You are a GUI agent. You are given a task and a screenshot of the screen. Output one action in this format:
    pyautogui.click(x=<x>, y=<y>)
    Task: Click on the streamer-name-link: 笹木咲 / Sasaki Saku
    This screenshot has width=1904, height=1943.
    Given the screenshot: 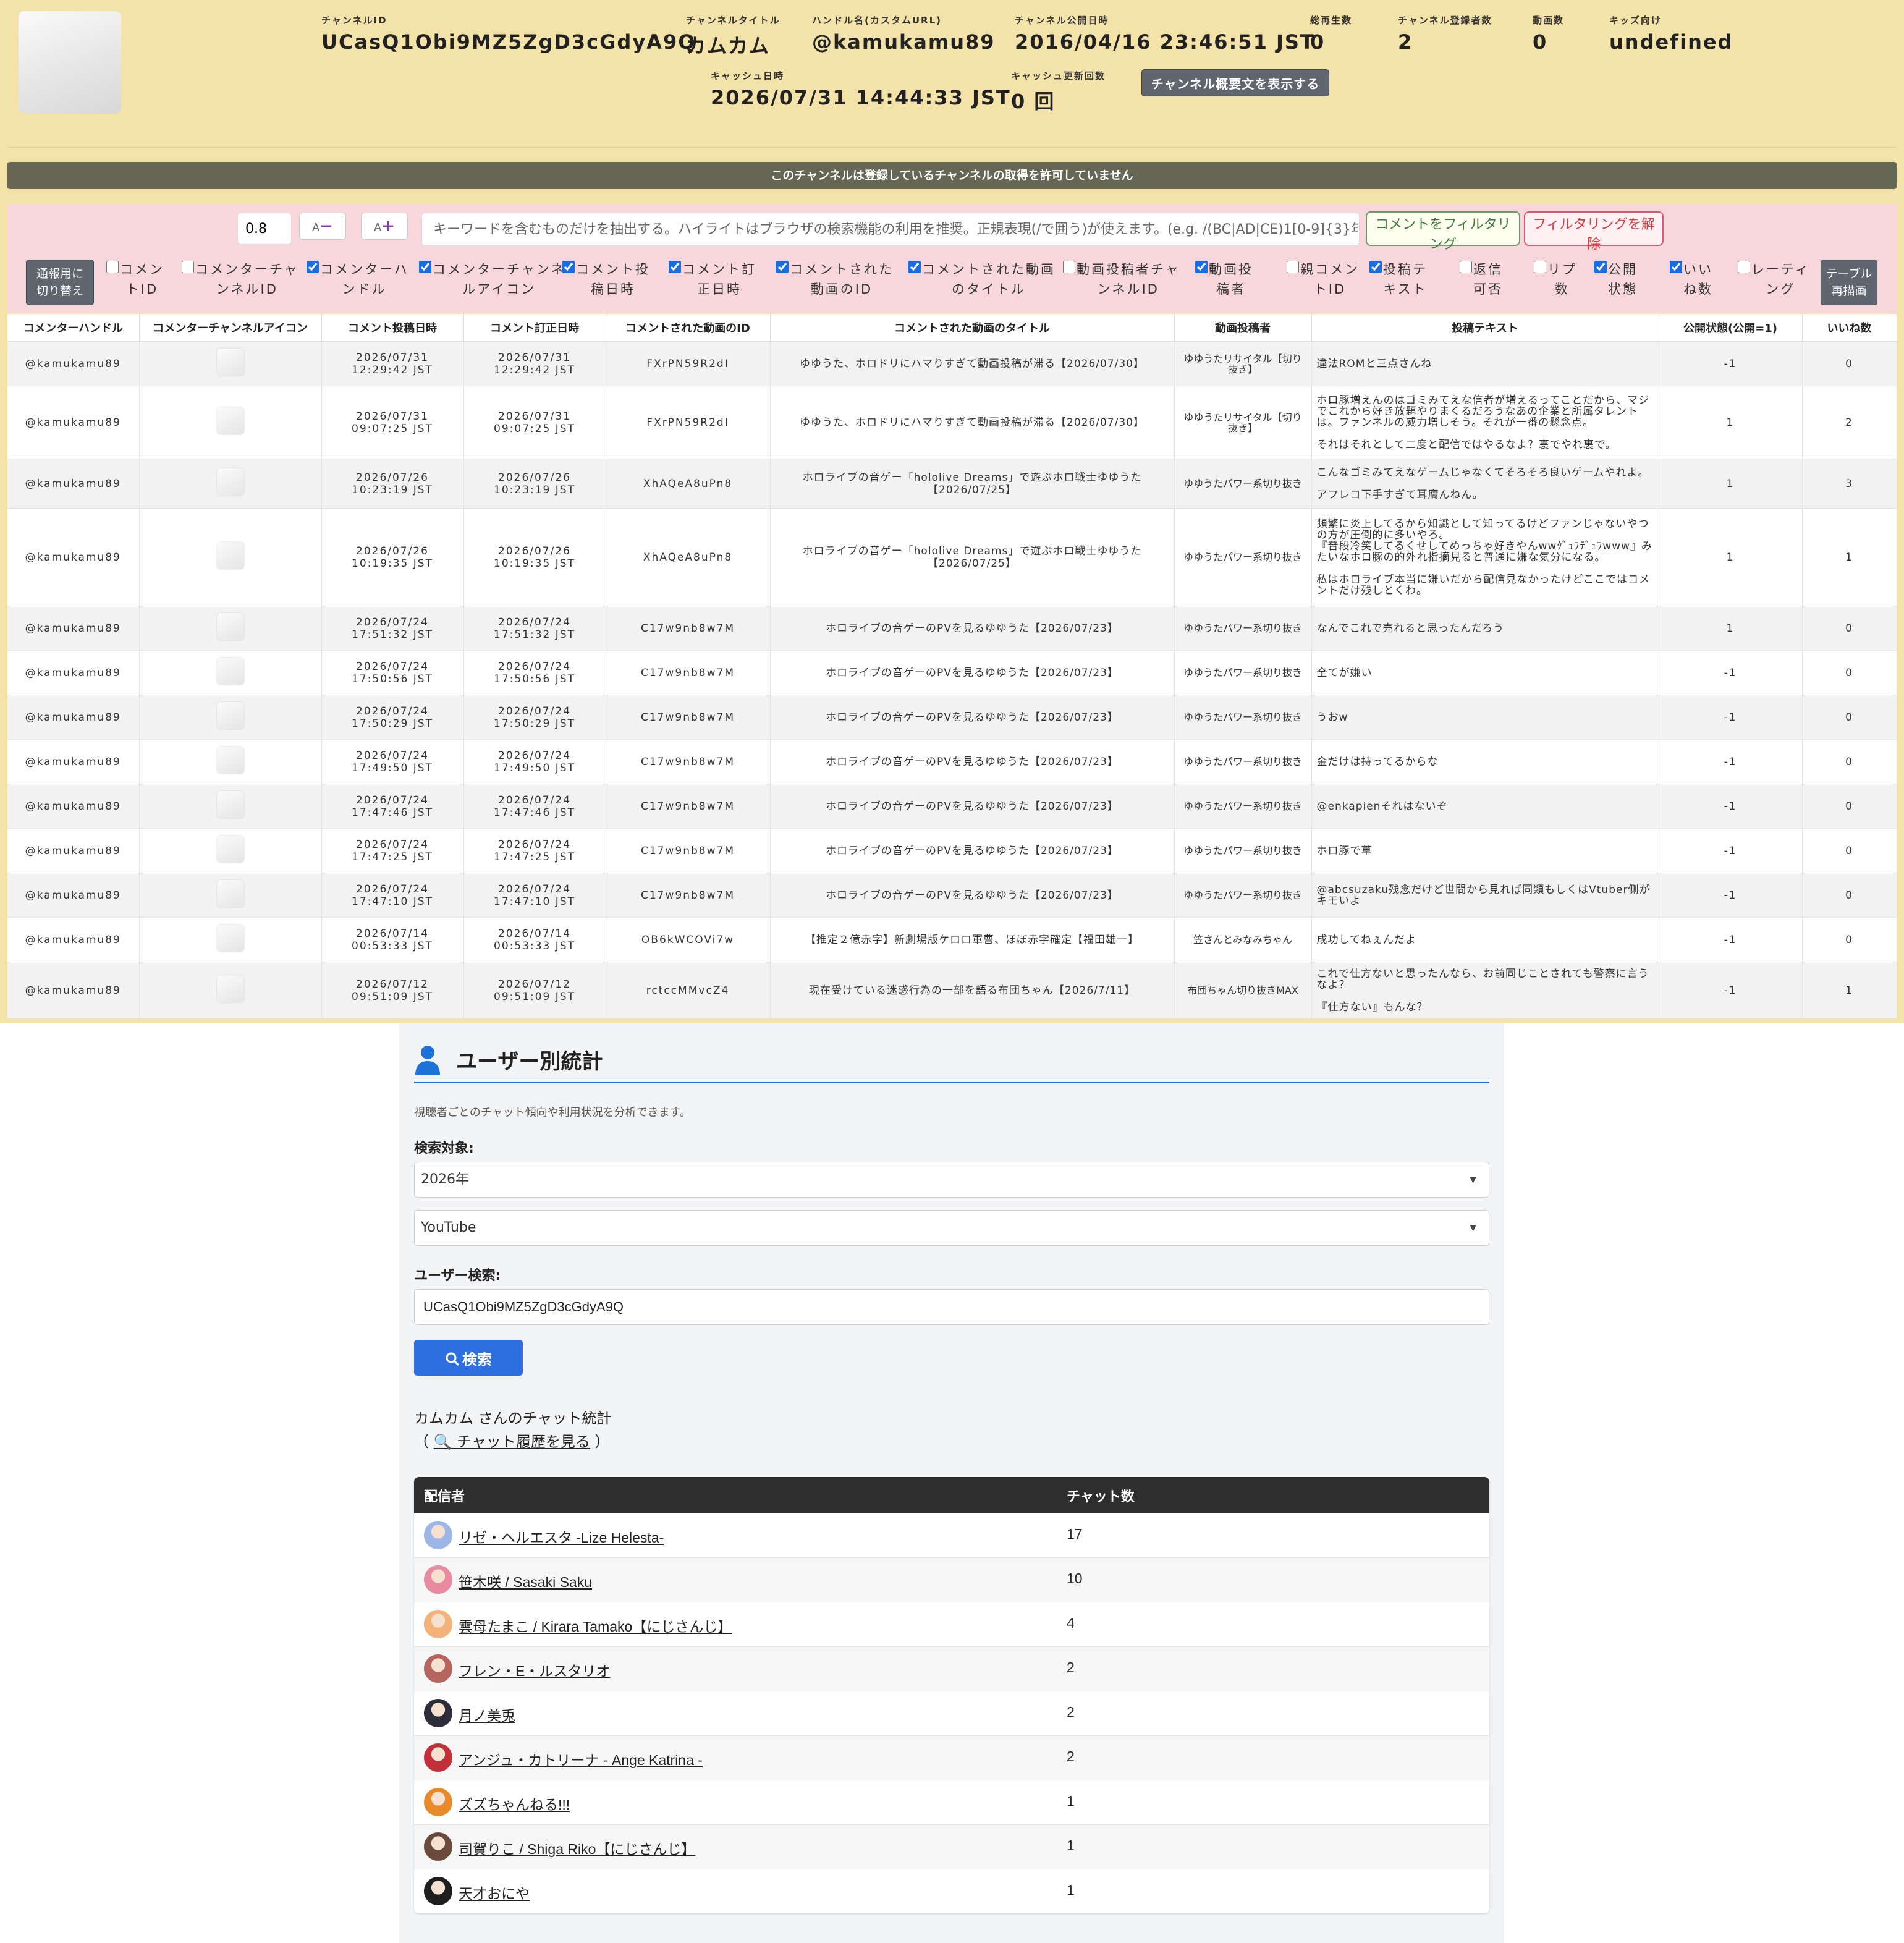 What is the action you would take?
    pyautogui.click(x=525, y=1580)
    